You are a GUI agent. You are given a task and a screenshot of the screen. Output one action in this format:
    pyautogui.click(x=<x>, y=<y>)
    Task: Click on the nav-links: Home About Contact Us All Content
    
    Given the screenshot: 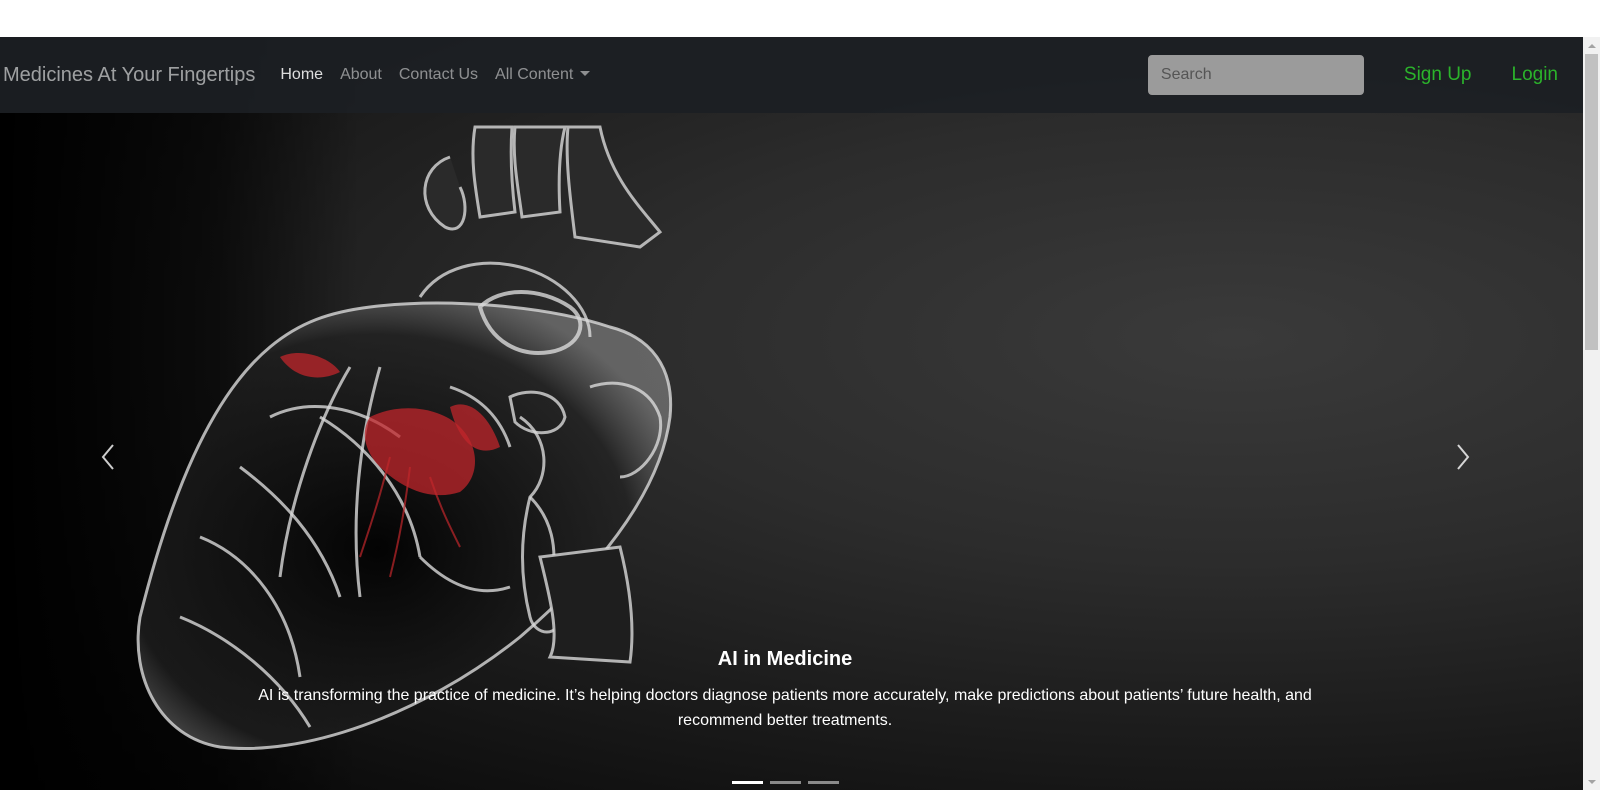 What is the action you would take?
    pyautogui.click(x=443, y=75)
    